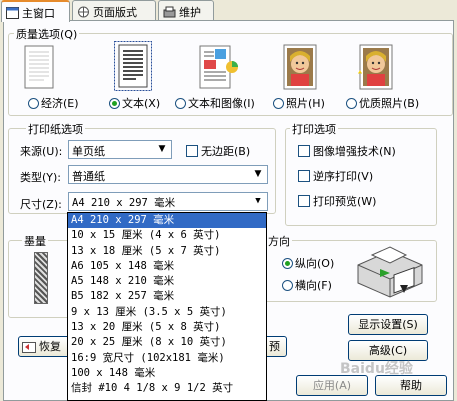  I want to click on landscape-radio, so click(287, 285).